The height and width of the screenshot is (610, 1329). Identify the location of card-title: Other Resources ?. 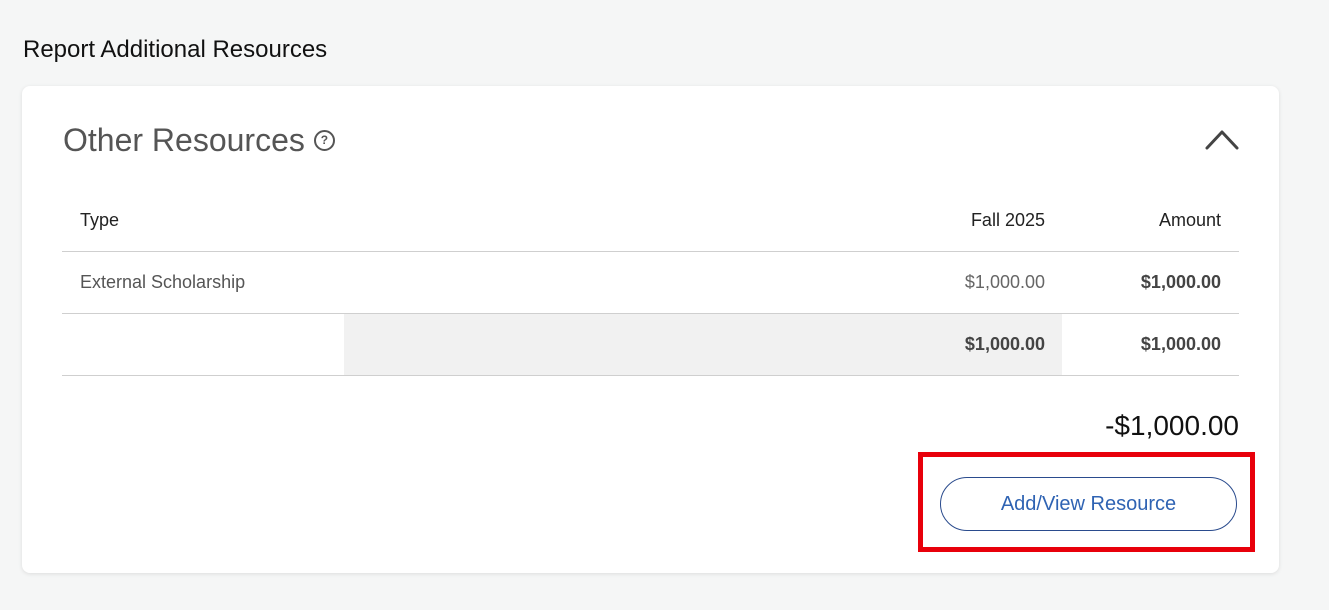
(199, 140).